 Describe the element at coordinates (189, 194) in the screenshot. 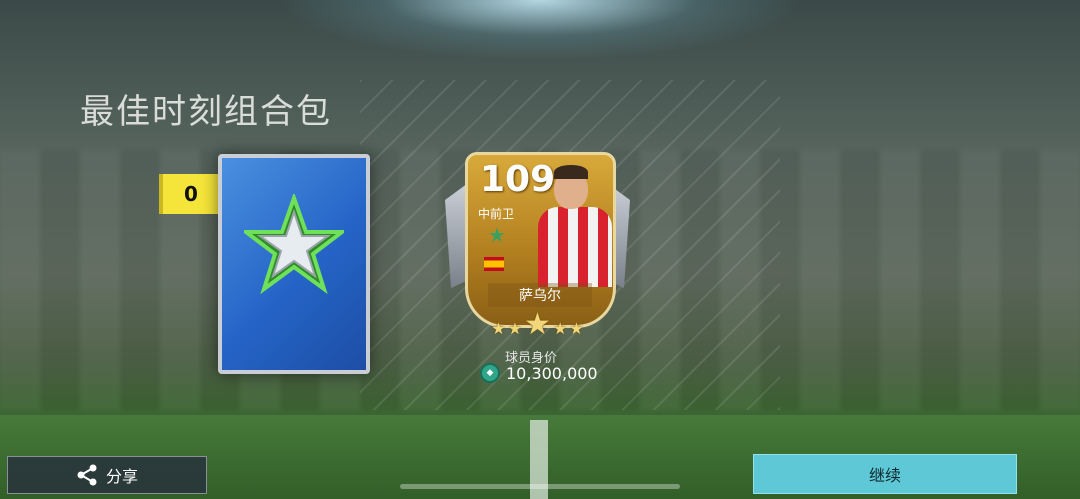

I see `pack-count-badge: 0` at that location.